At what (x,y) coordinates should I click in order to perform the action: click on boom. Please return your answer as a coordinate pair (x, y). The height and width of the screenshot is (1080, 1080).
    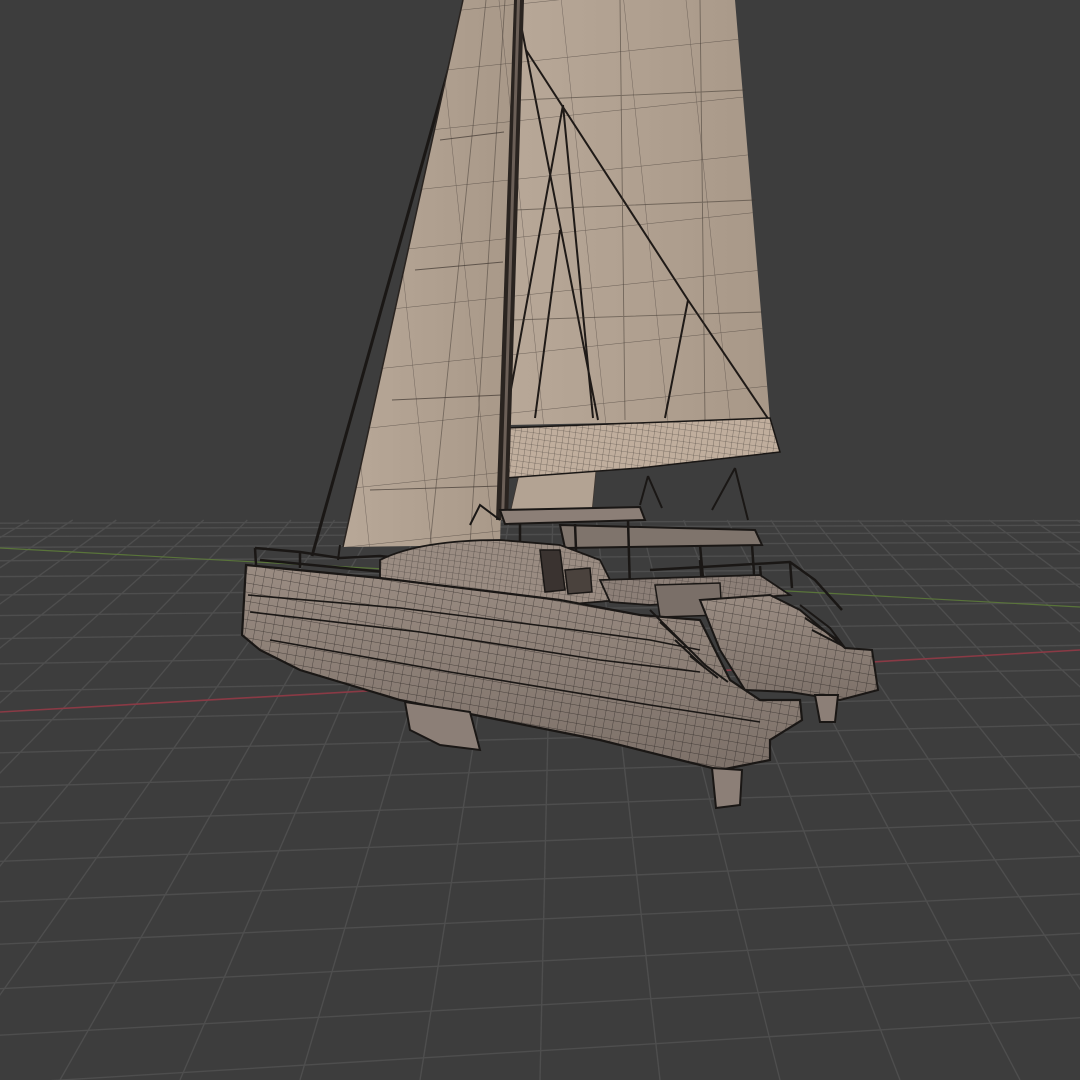
    Looking at the image, I should click on (642, 448).